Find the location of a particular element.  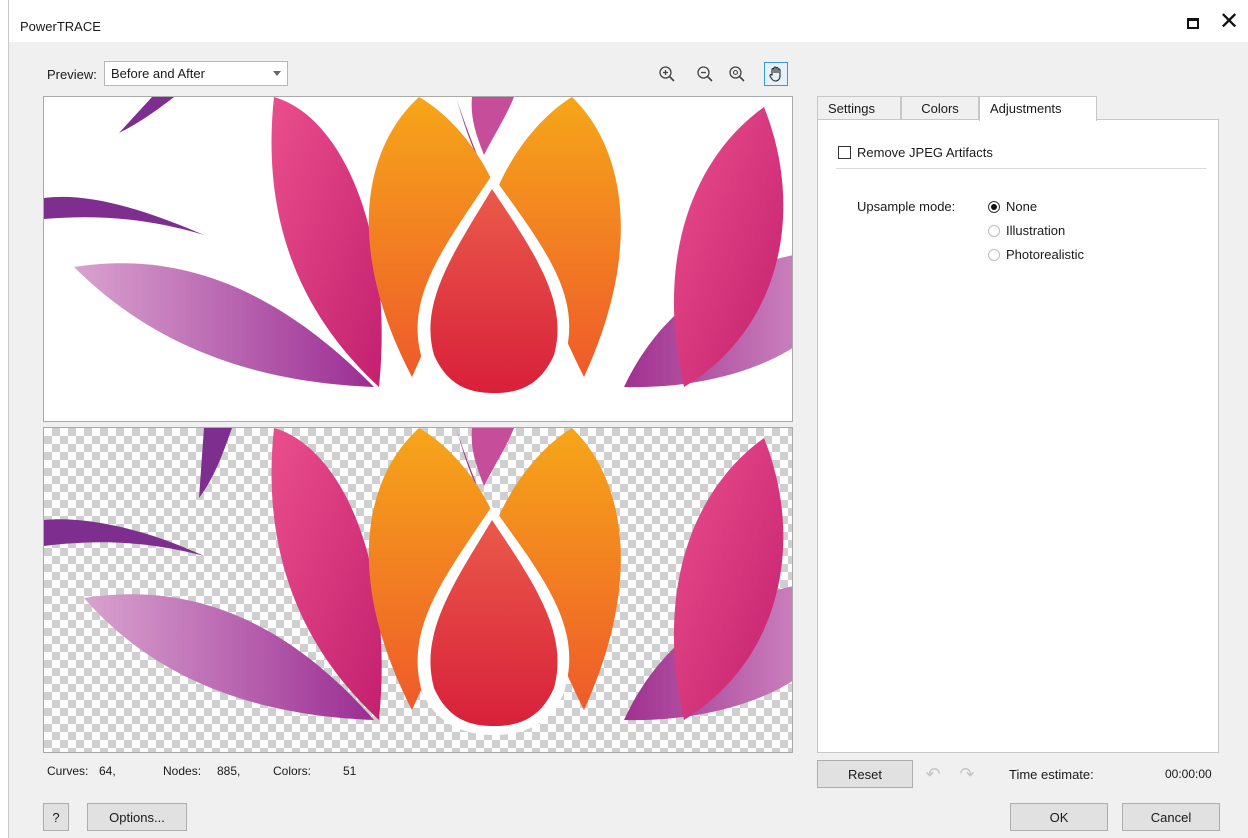

time-estimate-value: 00:00:00 is located at coordinates (1188, 774).